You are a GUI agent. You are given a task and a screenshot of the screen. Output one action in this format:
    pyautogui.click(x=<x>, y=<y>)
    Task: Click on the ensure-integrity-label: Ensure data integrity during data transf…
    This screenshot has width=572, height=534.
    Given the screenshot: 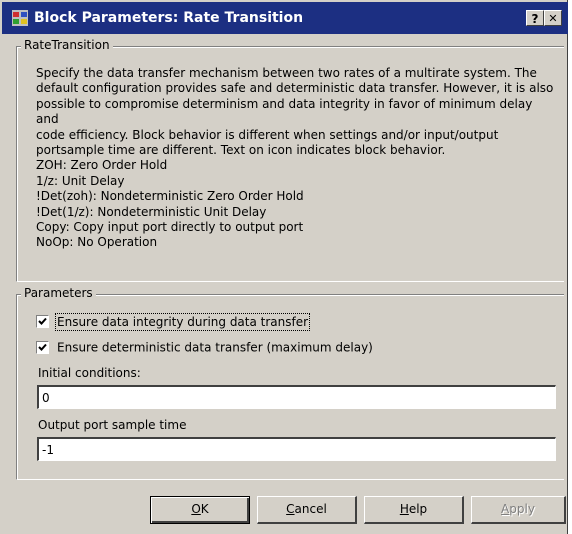 What is the action you would take?
    pyautogui.click(x=182, y=321)
    